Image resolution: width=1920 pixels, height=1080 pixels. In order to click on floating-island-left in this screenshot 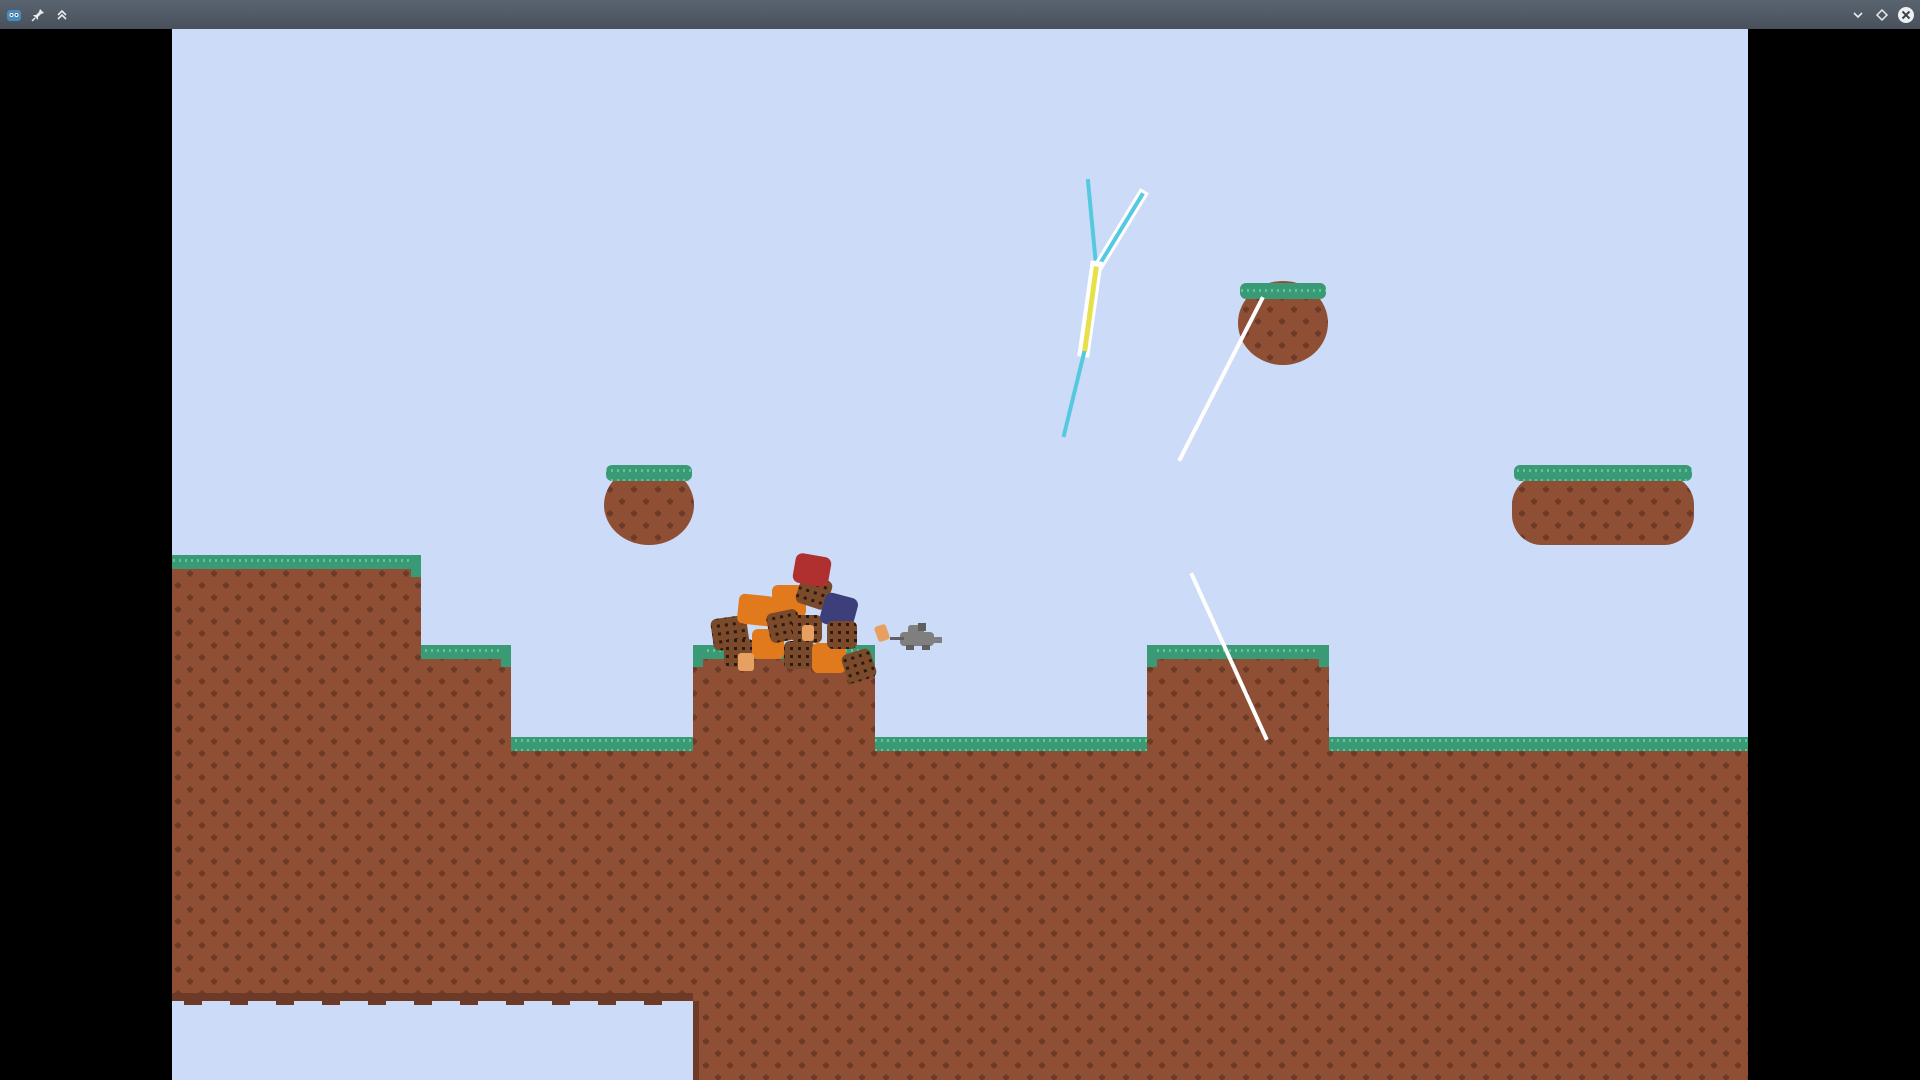, I will do `click(649, 505)`.